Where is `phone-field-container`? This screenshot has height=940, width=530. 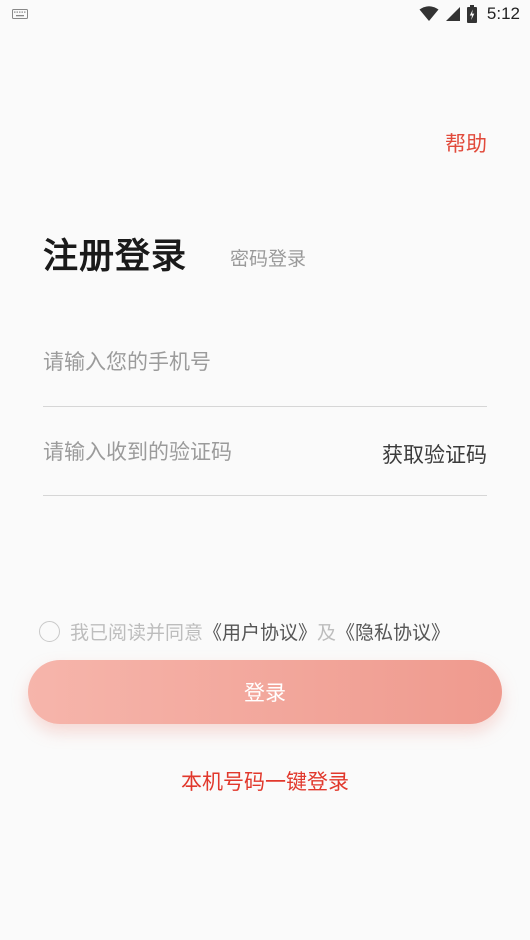
phone-field-container is located at coordinates (265, 371).